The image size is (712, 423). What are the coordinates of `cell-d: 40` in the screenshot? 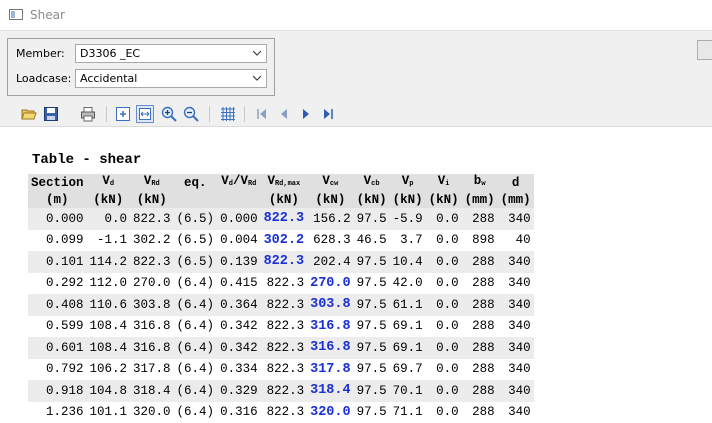 It's located at (516, 241).